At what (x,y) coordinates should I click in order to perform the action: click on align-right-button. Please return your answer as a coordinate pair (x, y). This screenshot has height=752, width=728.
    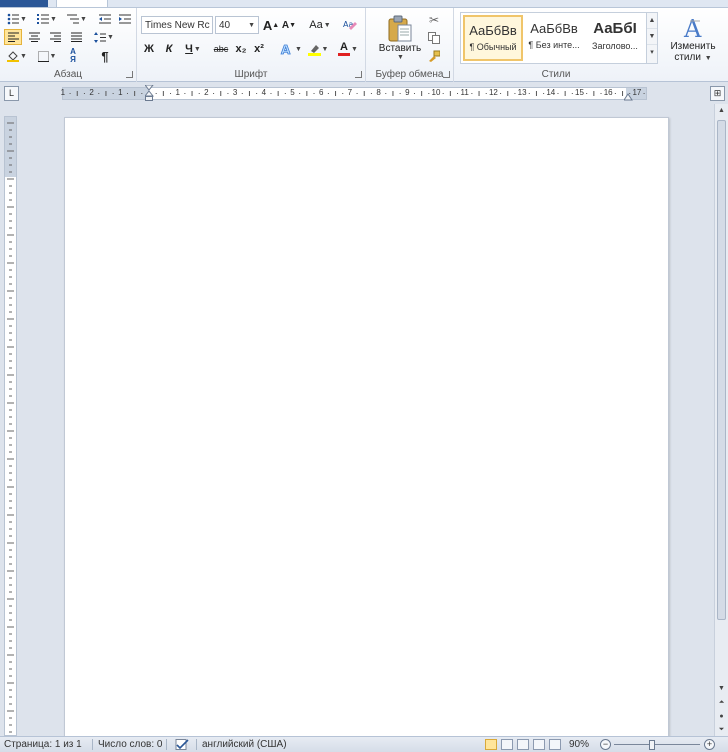
    Looking at the image, I should click on (55, 37).